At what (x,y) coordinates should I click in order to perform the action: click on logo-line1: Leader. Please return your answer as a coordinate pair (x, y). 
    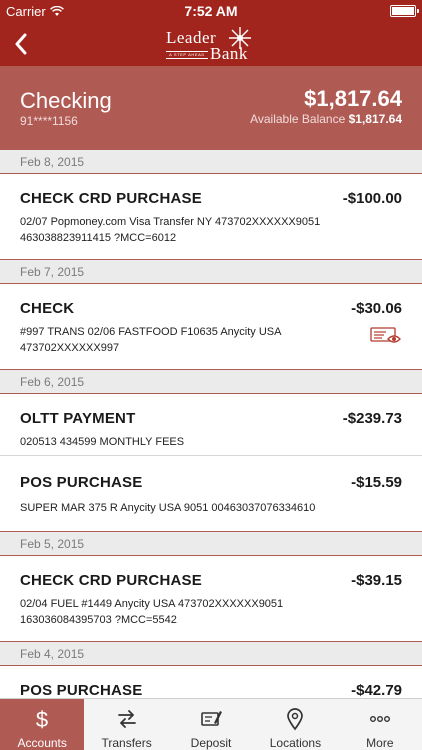
    Looking at the image, I should click on (191, 37).